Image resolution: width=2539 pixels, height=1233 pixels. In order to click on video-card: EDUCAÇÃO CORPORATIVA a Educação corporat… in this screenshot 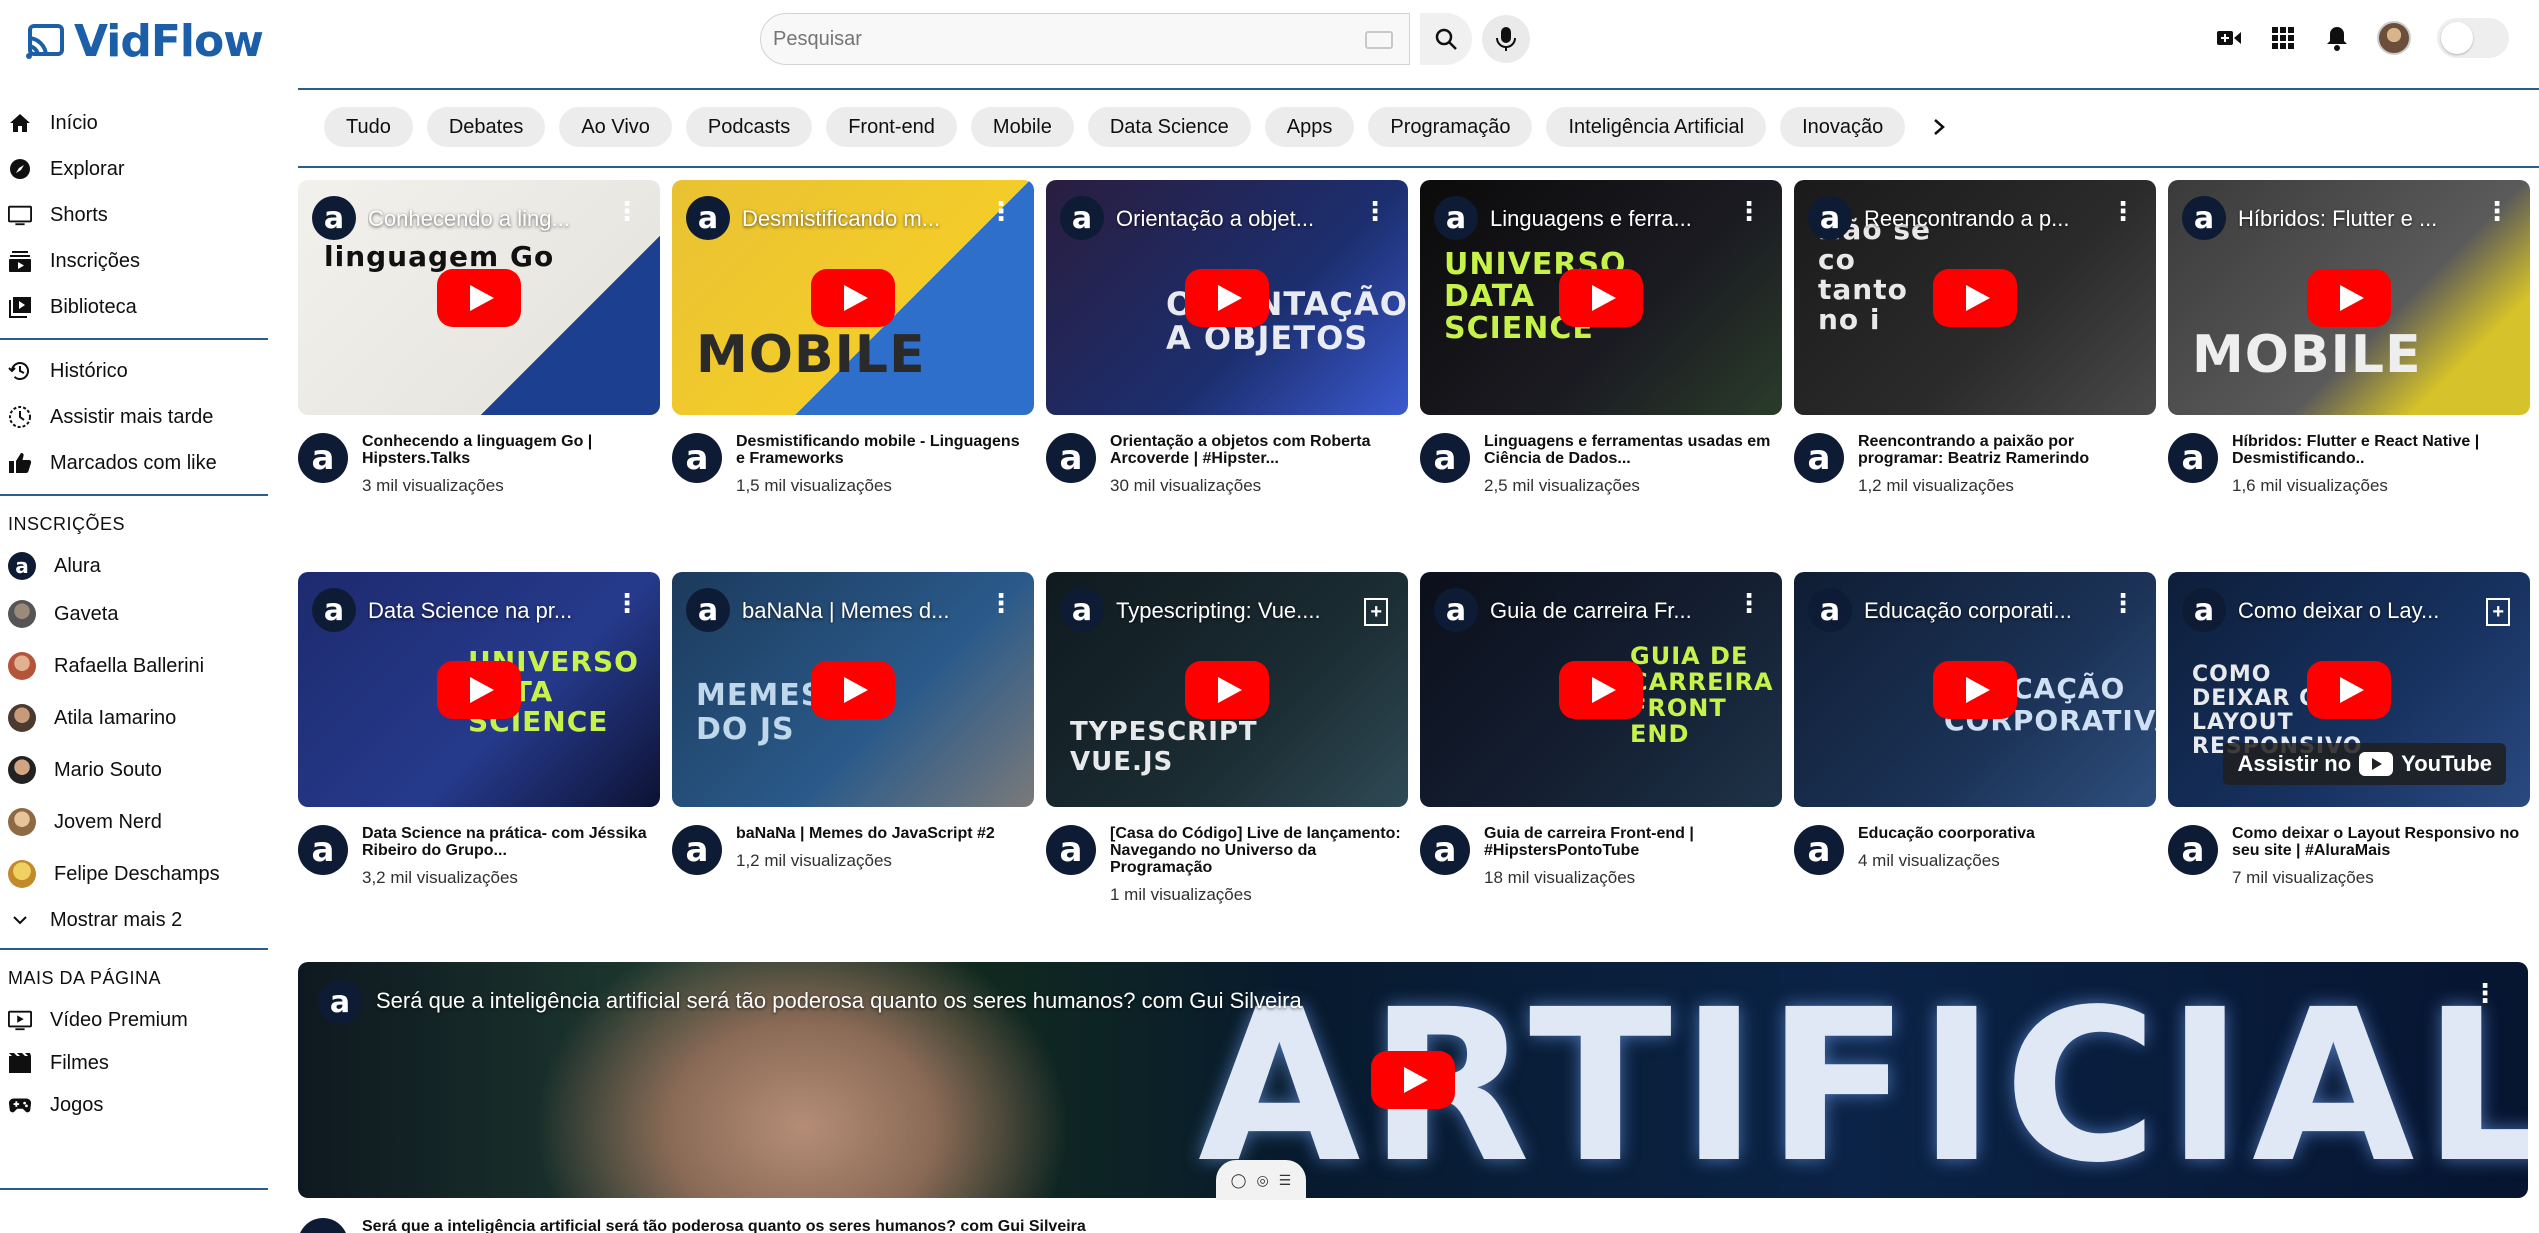, I will do `click(1975, 768)`.